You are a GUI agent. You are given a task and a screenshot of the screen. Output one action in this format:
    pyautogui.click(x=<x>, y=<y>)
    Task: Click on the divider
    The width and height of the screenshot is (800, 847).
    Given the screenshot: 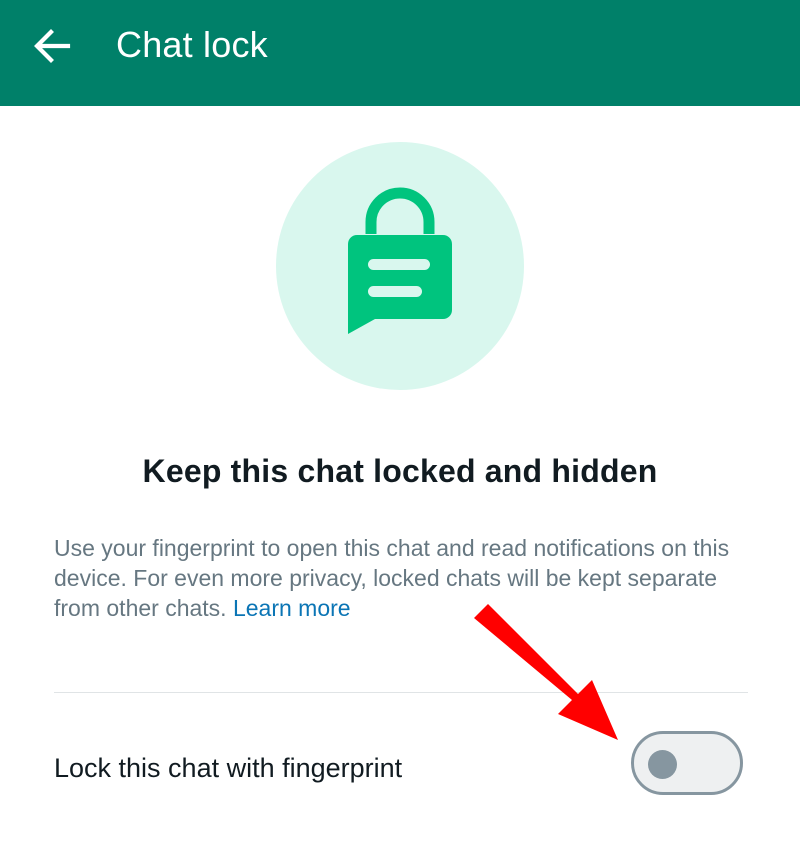 What is the action you would take?
    pyautogui.click(x=401, y=692)
    